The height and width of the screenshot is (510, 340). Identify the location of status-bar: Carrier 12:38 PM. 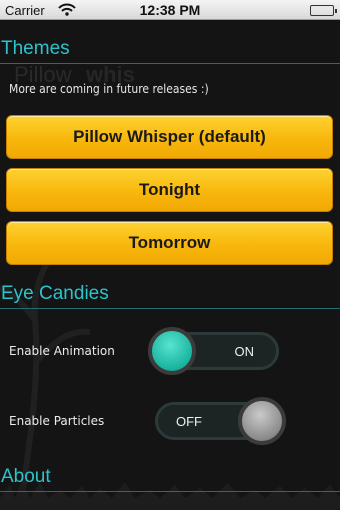
(170, 10).